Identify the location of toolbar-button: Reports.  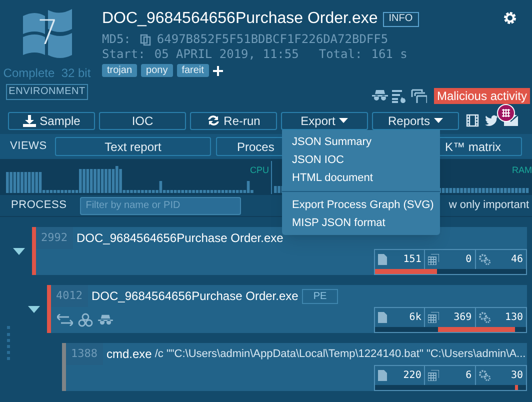
(415, 121).